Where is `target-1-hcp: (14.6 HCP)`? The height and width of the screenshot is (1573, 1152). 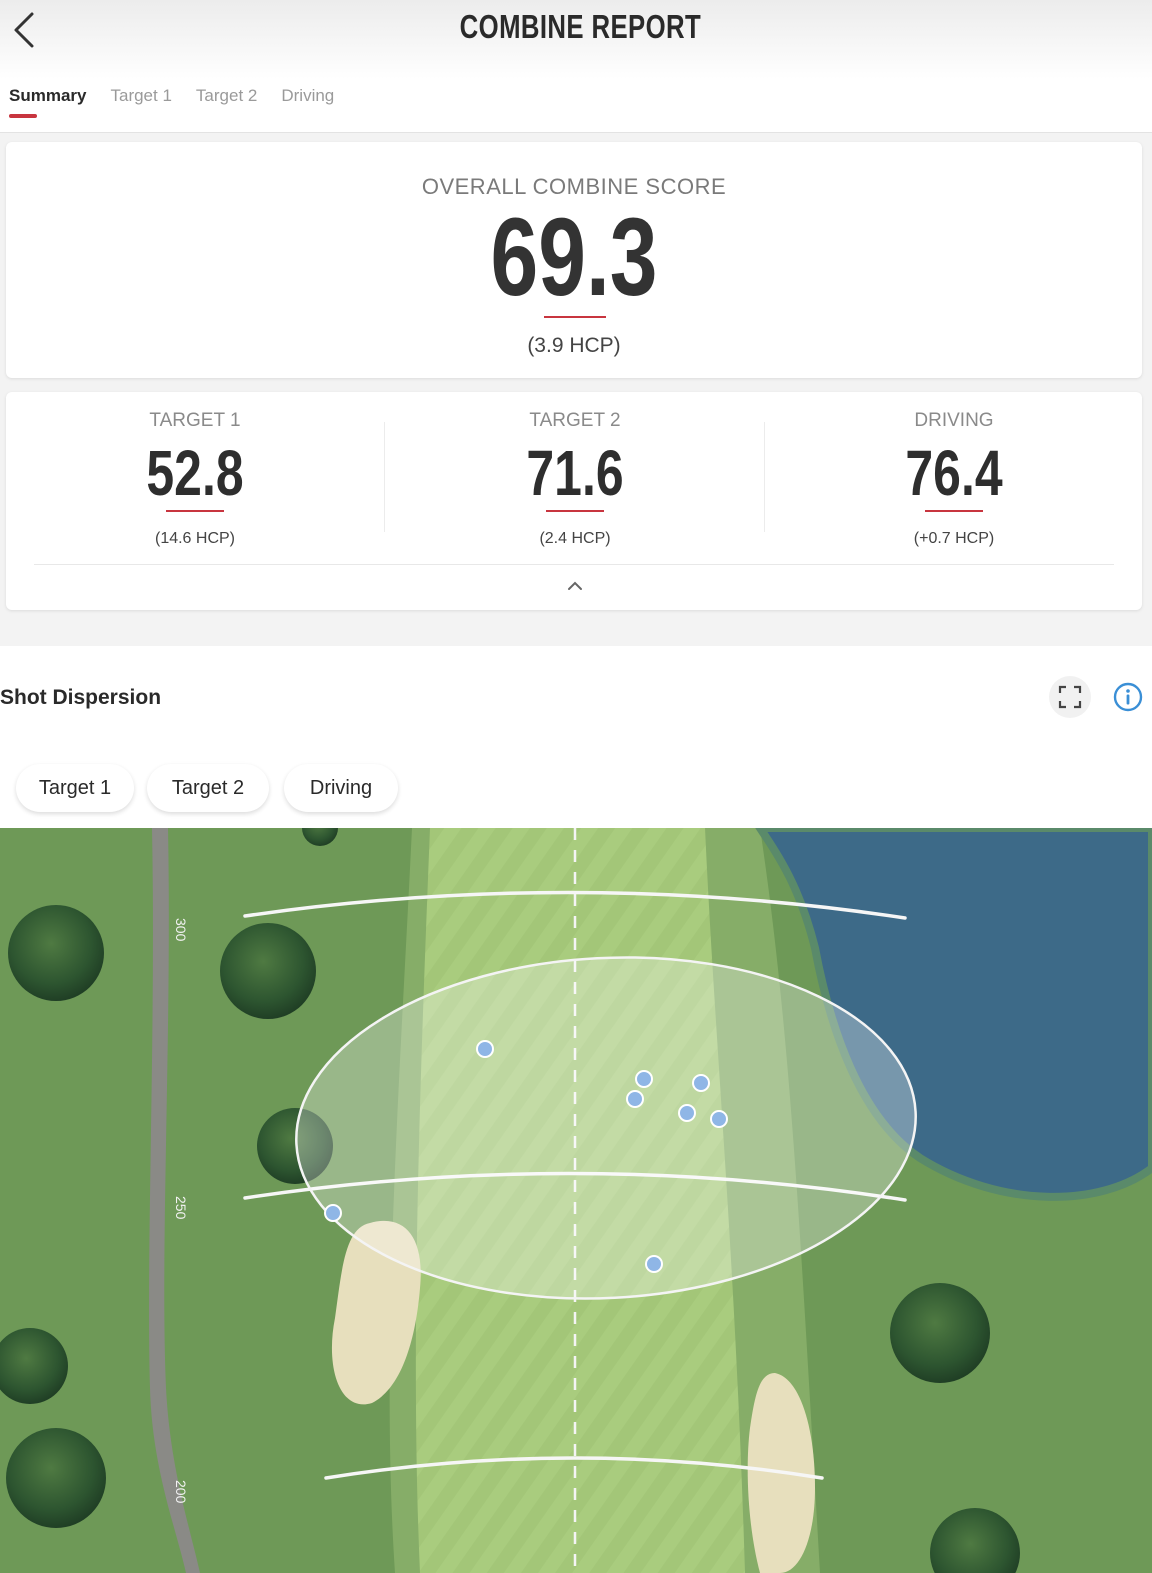 target-1-hcp: (14.6 HCP) is located at coordinates (195, 538).